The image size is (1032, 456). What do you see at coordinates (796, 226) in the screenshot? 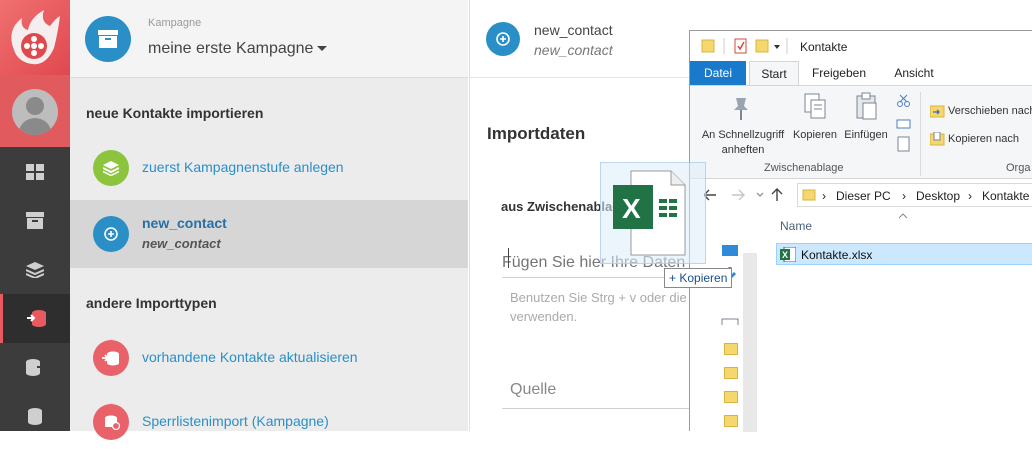
I see `column-header-name: Name` at bounding box center [796, 226].